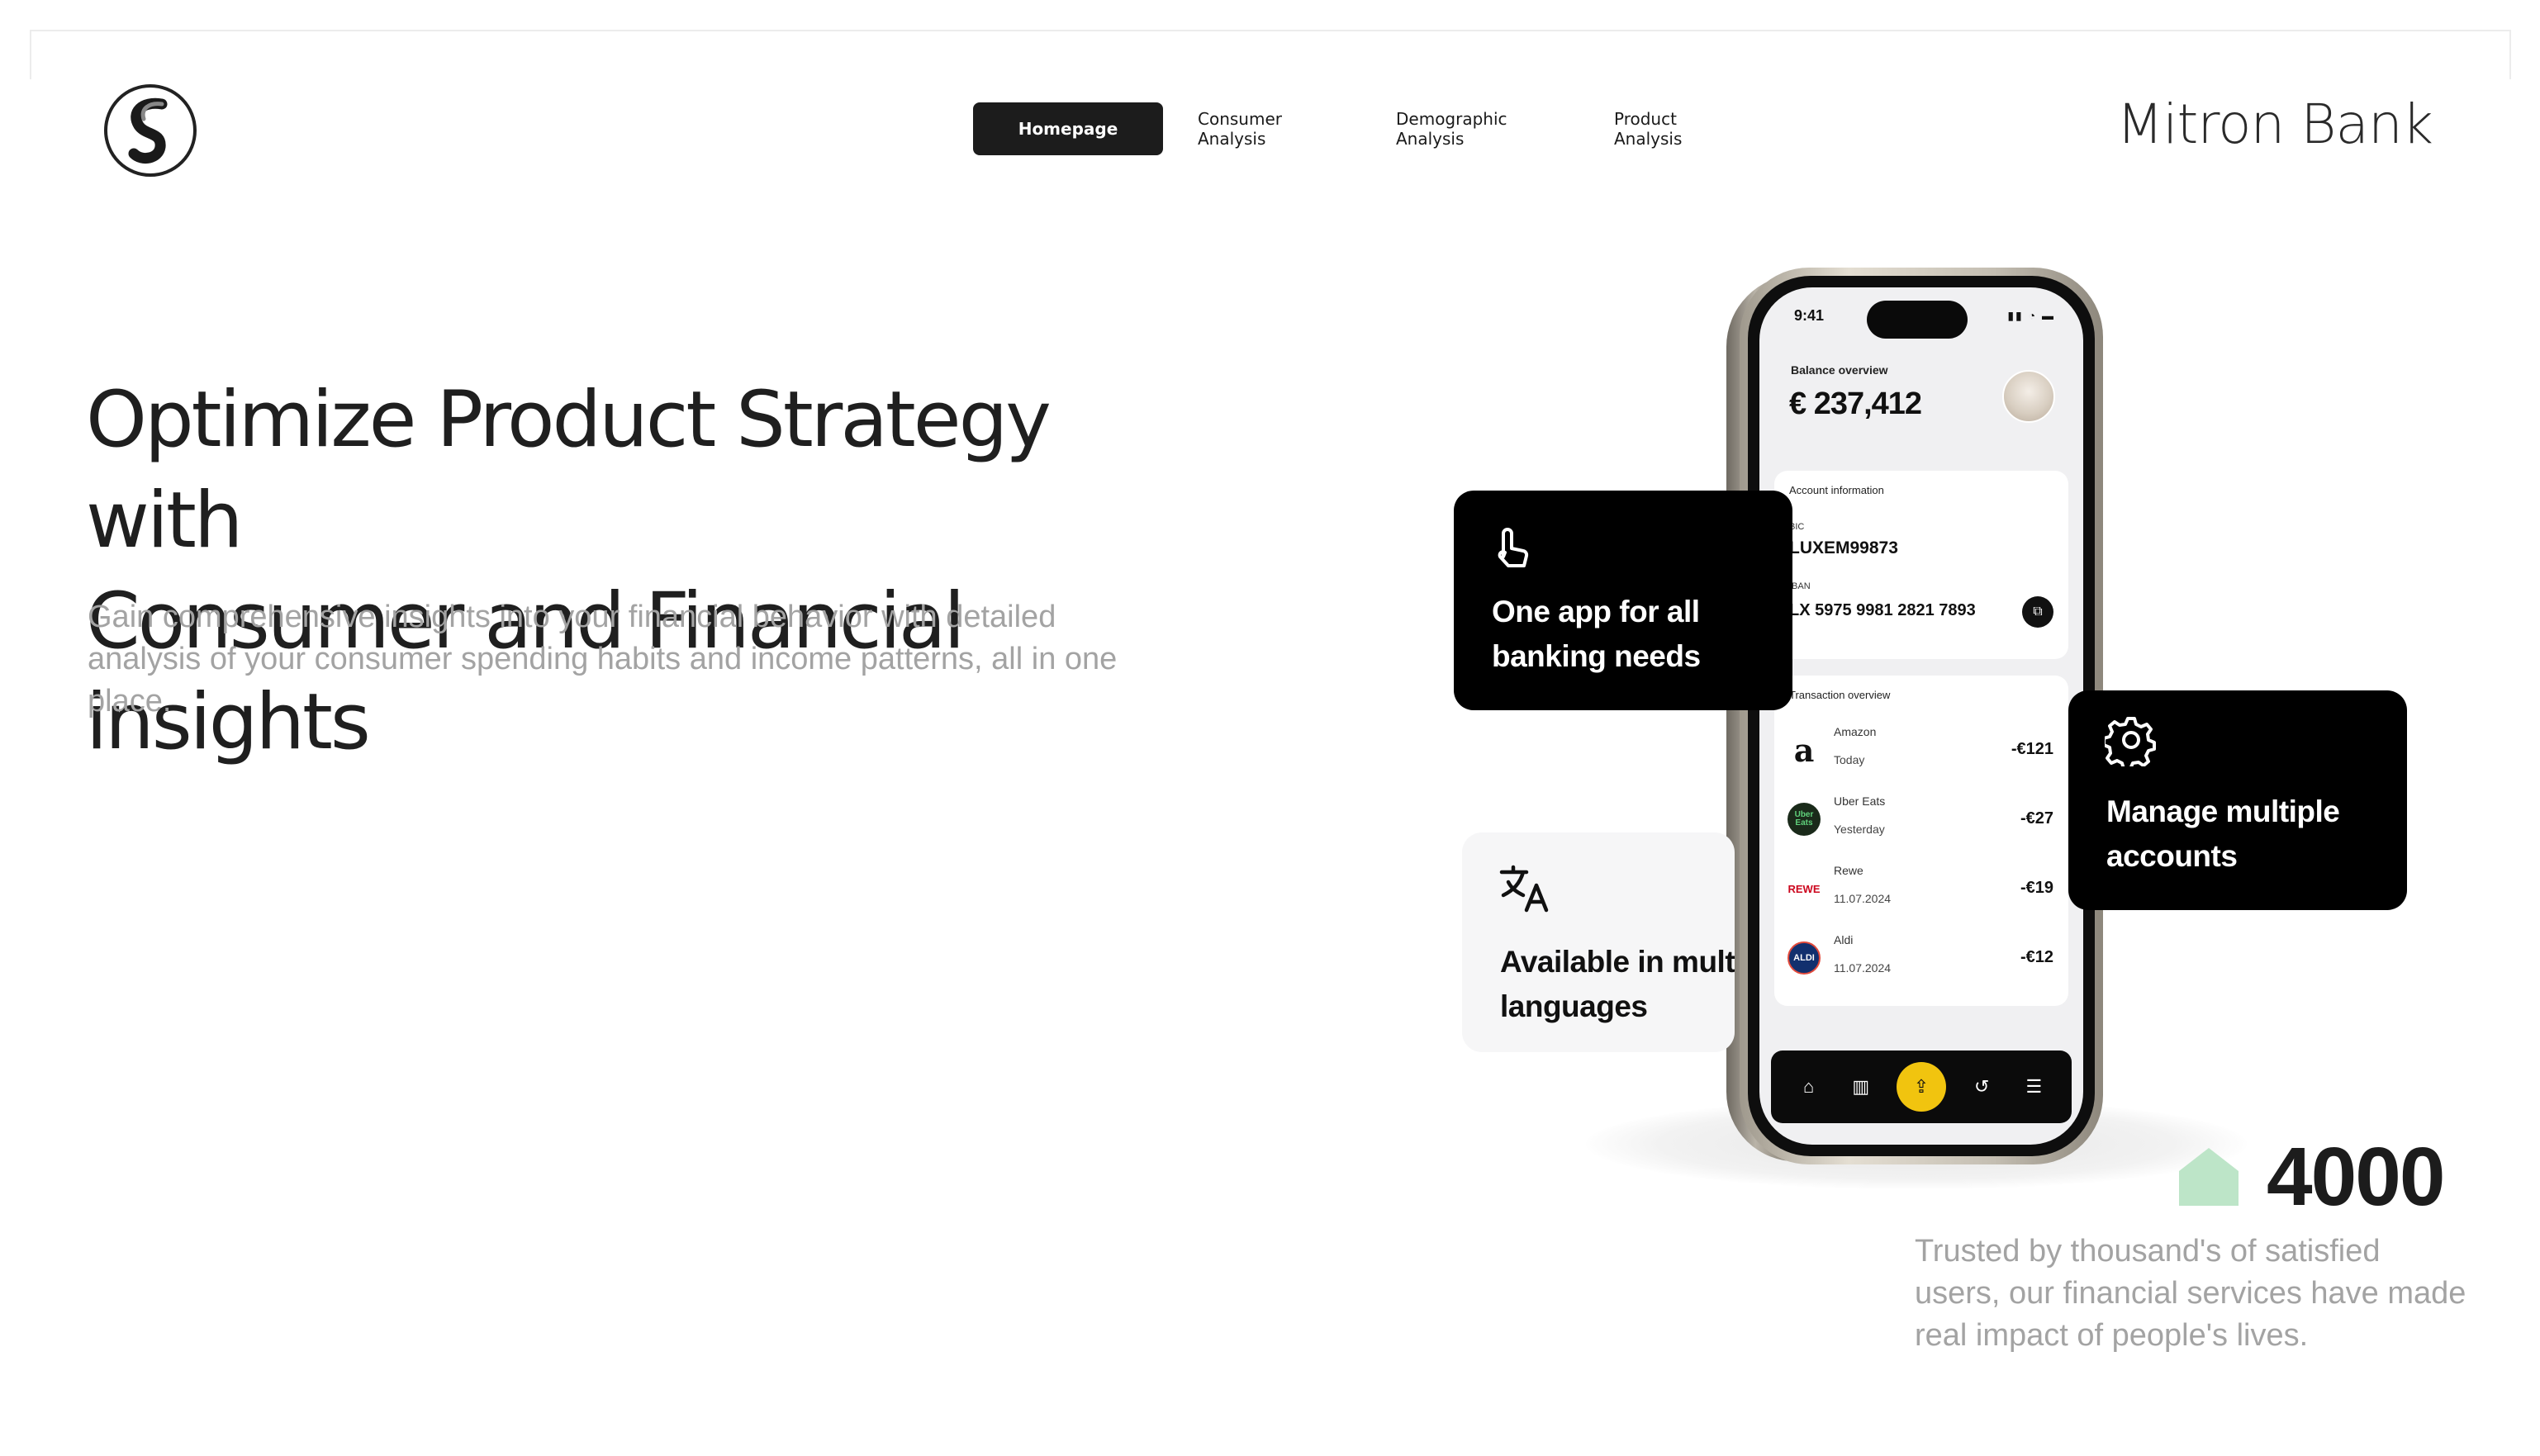 The height and width of the screenshot is (1456, 2540). I want to click on tx-amount: -€12, so click(2037, 957).